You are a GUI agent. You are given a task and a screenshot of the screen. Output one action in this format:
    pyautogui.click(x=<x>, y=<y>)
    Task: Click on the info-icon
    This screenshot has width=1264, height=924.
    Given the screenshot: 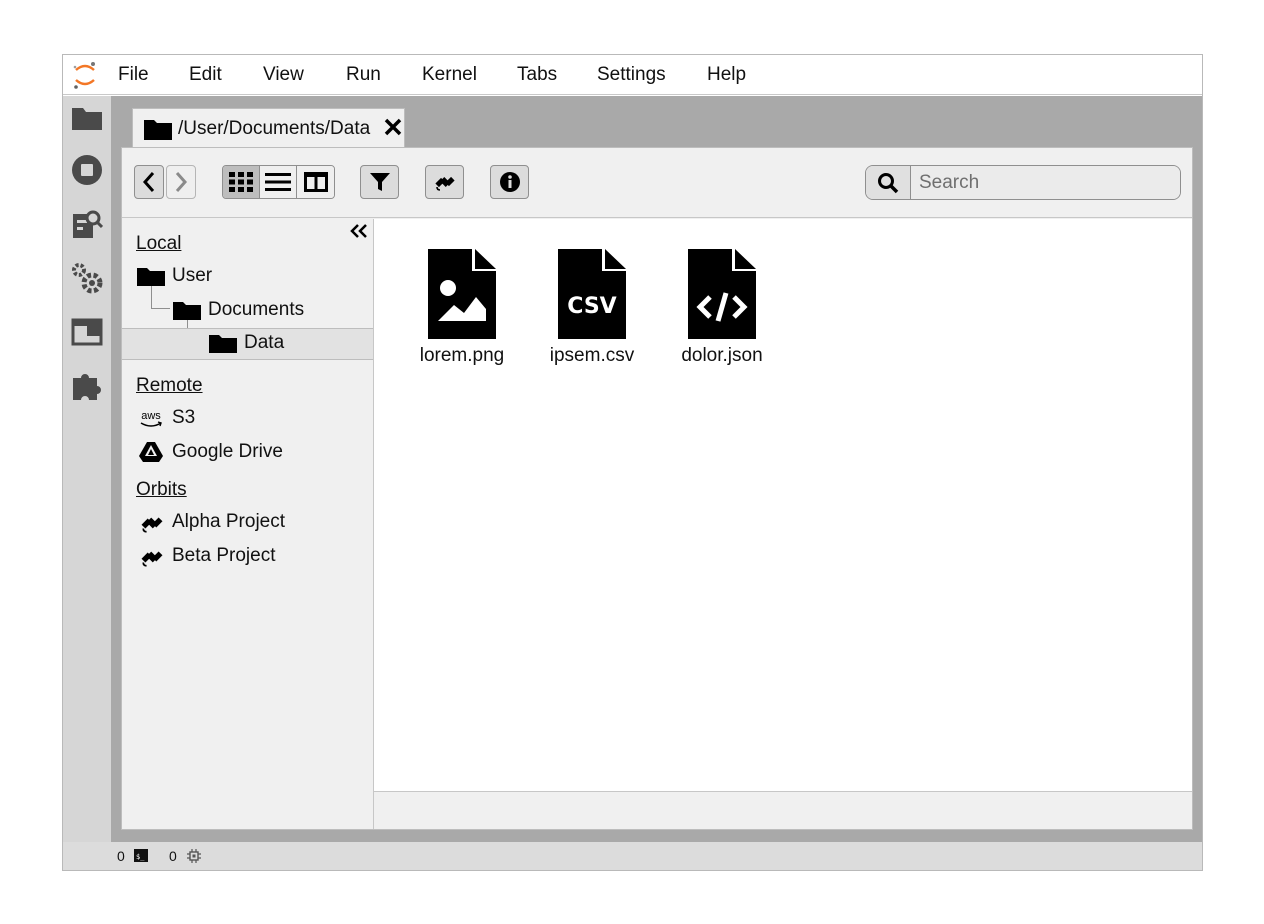 What is the action you would take?
    pyautogui.click(x=509, y=182)
    